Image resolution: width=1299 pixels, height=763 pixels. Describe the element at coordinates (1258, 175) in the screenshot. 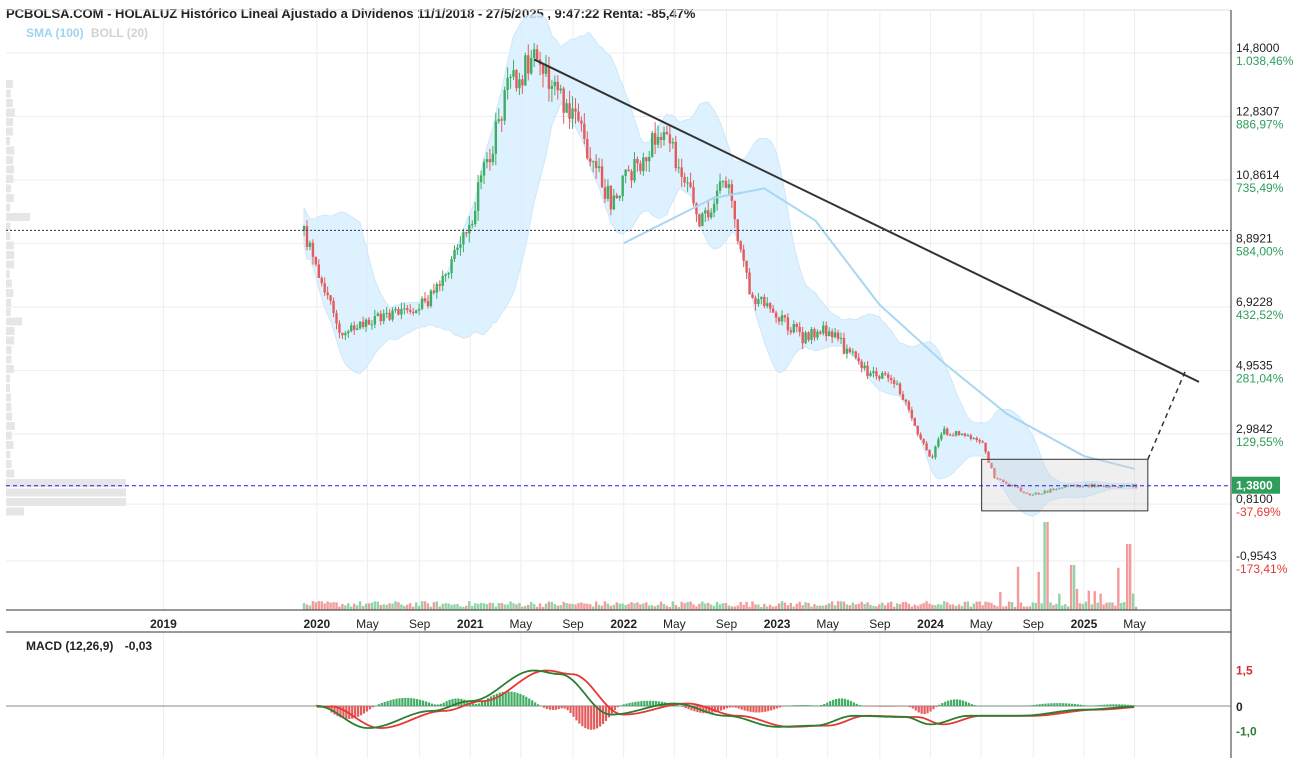

I see `y-tick-label: 10,8614` at that location.